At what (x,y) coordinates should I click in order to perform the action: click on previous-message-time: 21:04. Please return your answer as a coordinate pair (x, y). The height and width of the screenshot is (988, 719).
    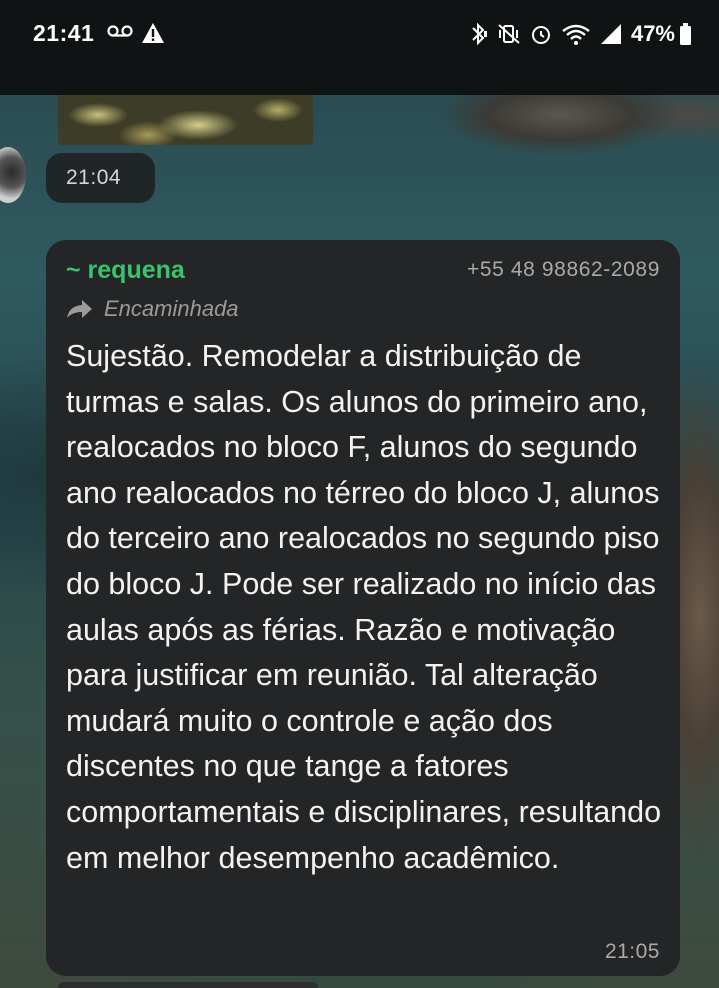
    Looking at the image, I should click on (94, 177).